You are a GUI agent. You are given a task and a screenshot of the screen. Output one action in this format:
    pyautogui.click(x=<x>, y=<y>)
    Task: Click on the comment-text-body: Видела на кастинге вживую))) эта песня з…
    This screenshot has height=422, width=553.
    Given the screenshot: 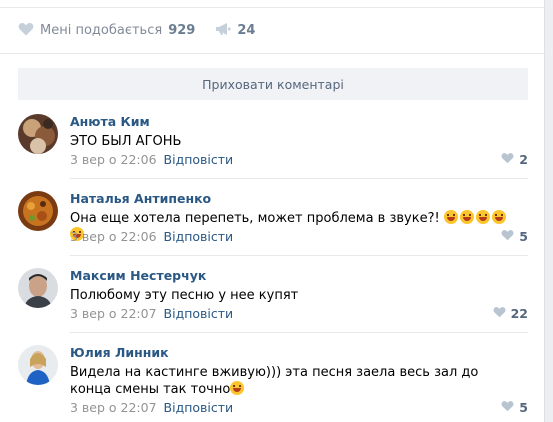 What is the action you would take?
    pyautogui.click(x=274, y=381)
    